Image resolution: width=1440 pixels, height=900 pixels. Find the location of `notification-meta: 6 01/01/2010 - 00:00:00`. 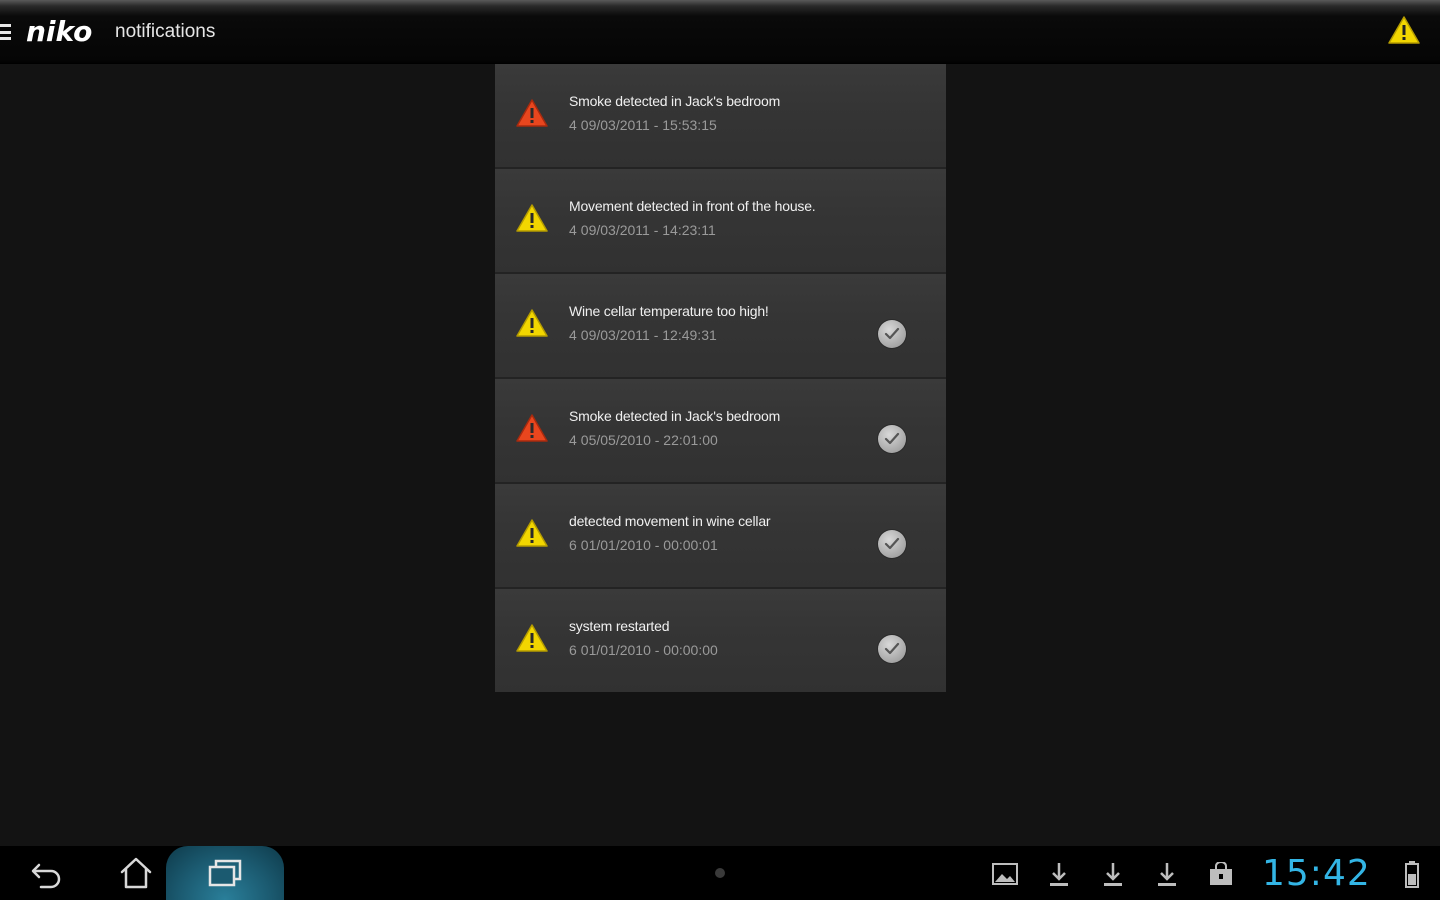

notification-meta: 6 01/01/2010 - 00:00:00 is located at coordinates (643, 650).